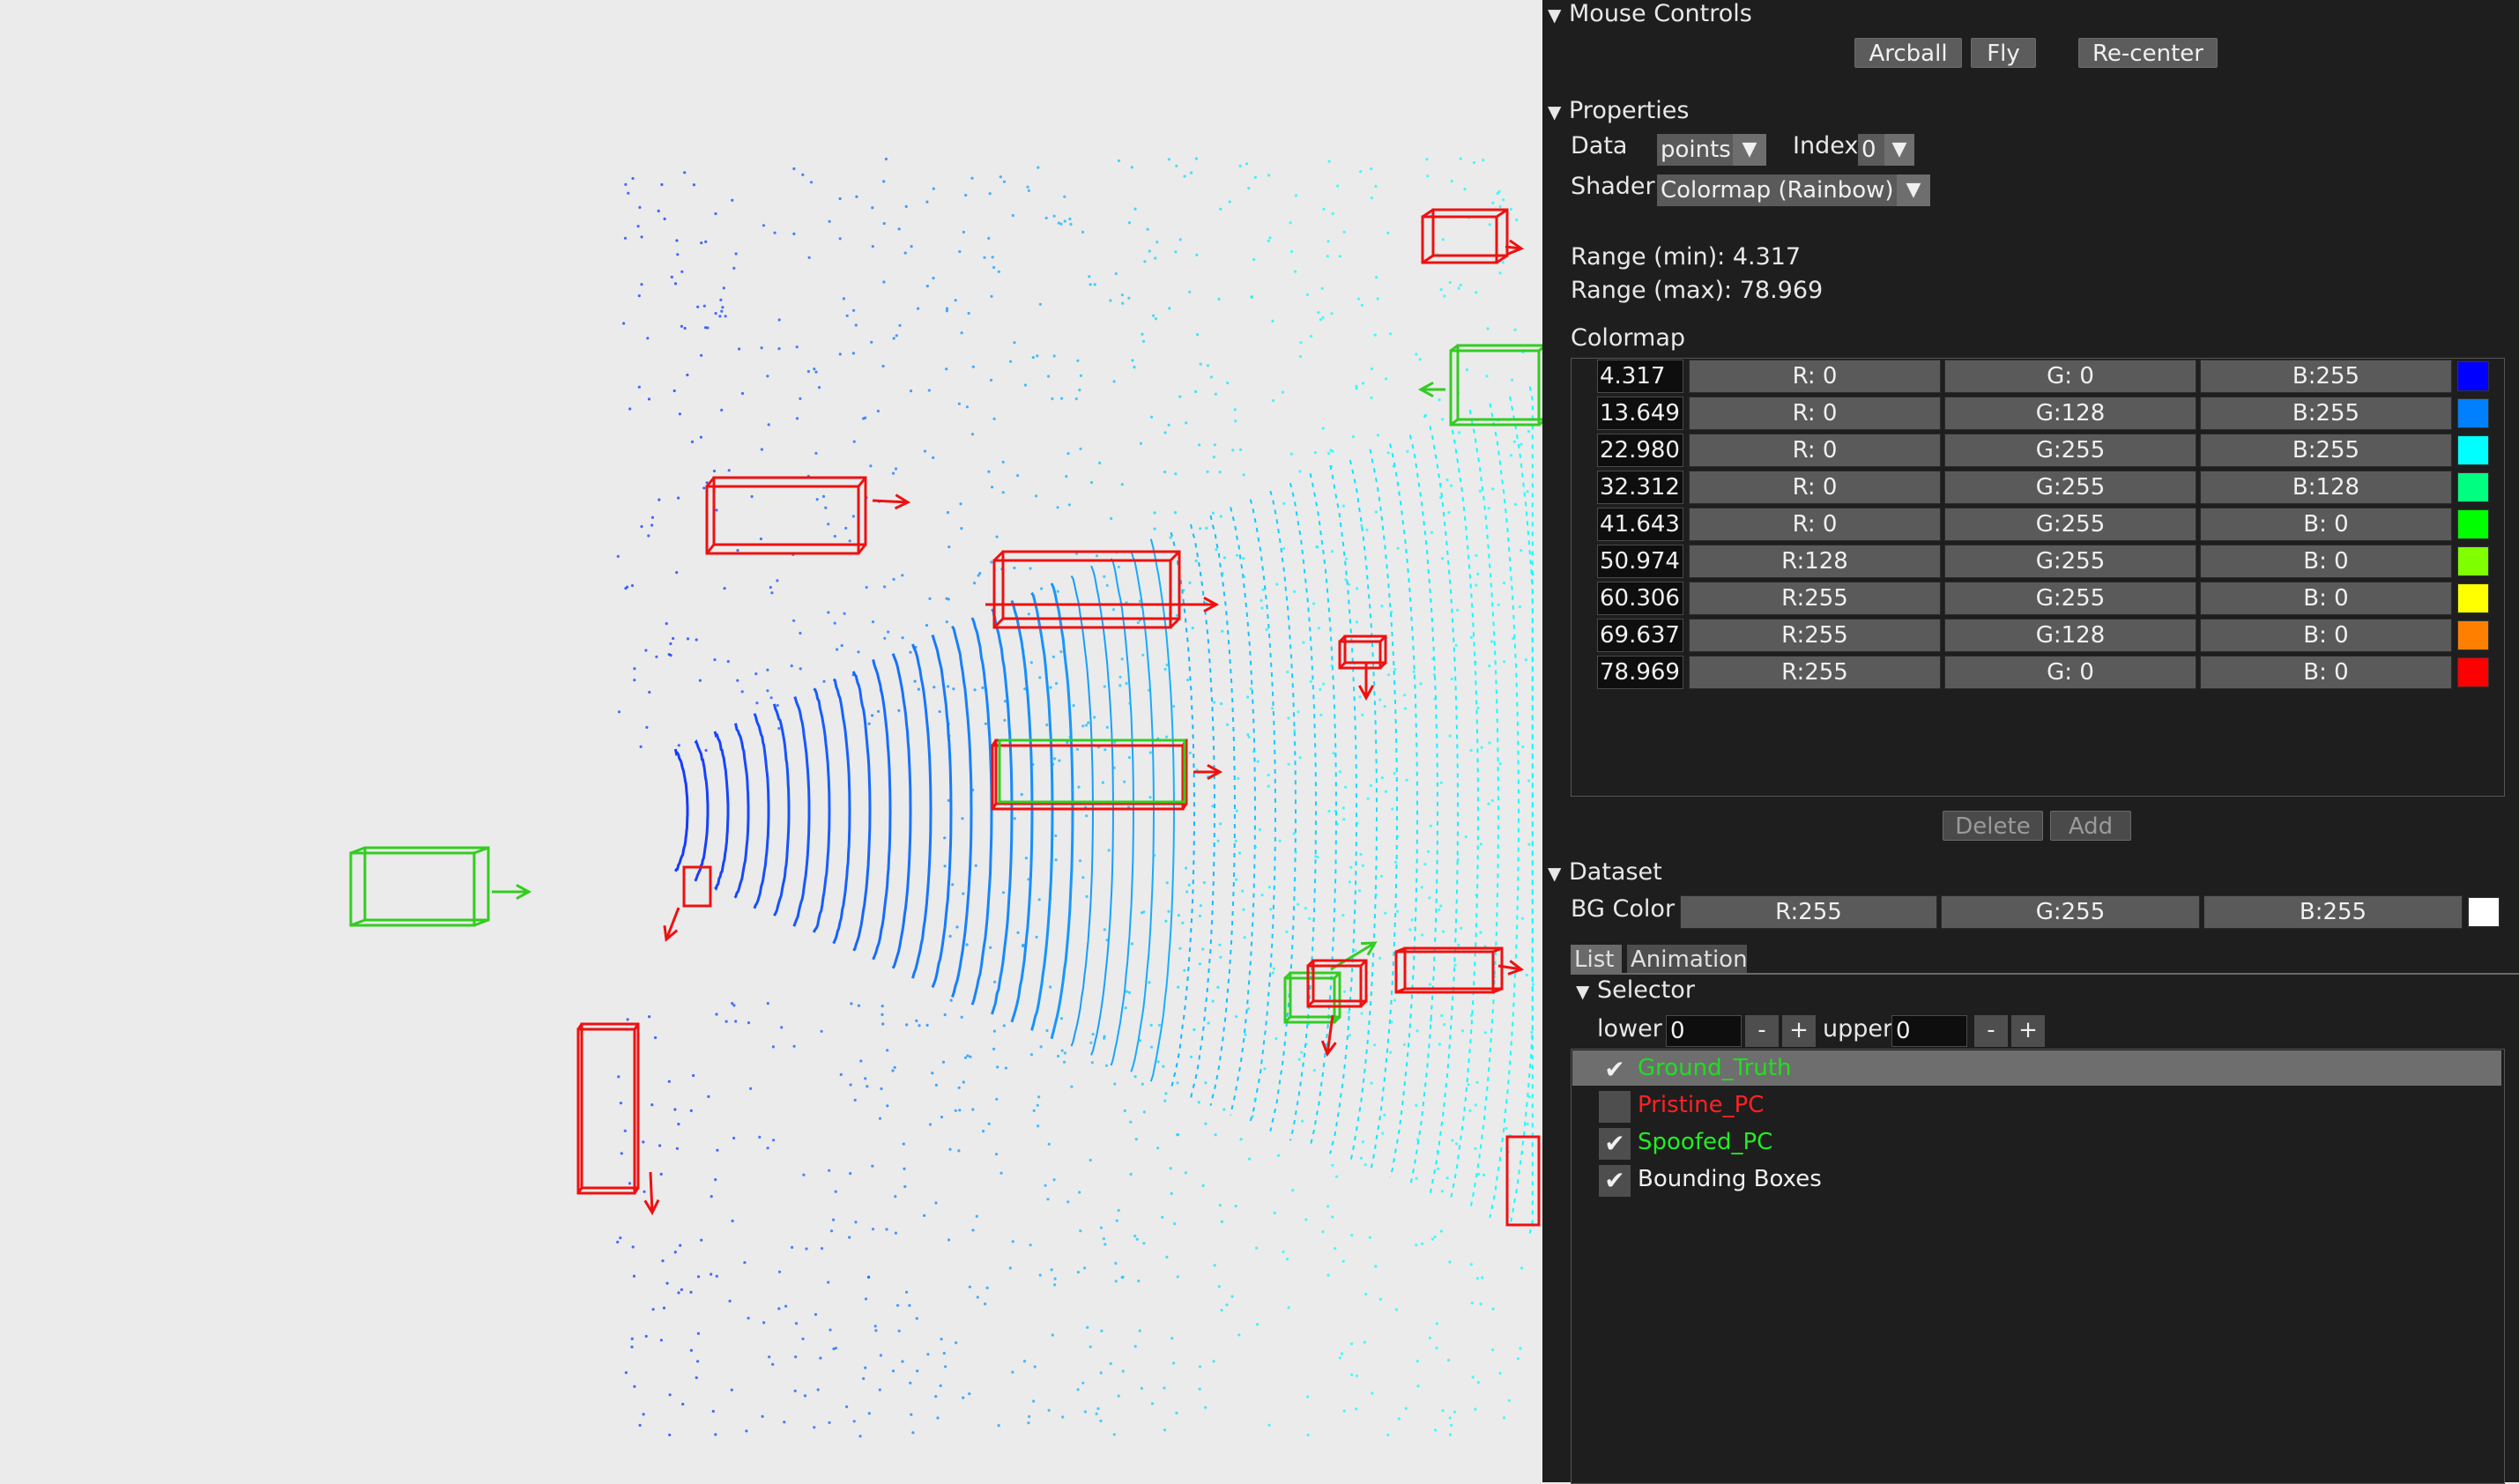  Describe the element at coordinates (2090, 826) in the screenshot. I see `add-button: Add` at that location.